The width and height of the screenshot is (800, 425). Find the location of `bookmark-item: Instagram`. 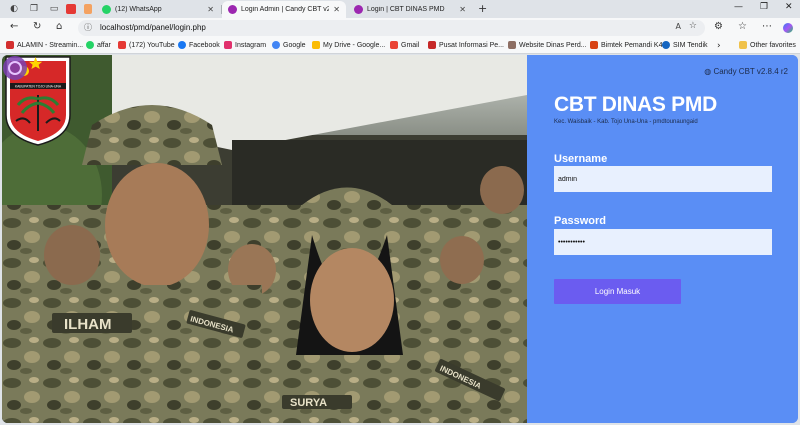

bookmark-item: Instagram is located at coordinates (245, 45).